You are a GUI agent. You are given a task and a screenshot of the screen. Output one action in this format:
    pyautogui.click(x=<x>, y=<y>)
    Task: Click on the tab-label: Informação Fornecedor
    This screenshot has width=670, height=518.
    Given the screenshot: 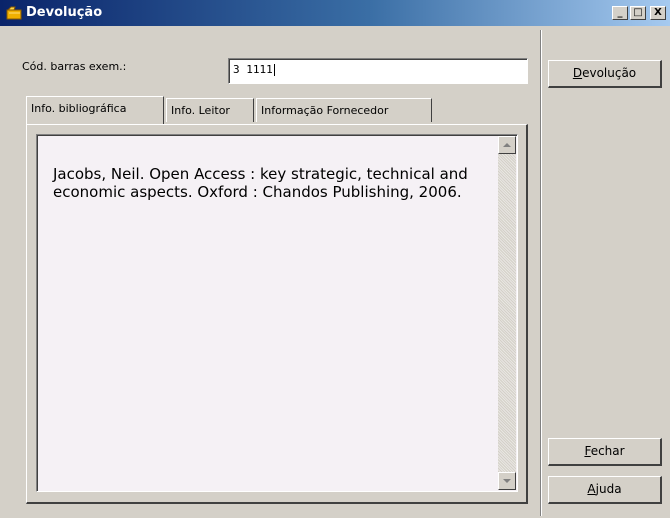 What is the action you would take?
    pyautogui.click(x=325, y=110)
    